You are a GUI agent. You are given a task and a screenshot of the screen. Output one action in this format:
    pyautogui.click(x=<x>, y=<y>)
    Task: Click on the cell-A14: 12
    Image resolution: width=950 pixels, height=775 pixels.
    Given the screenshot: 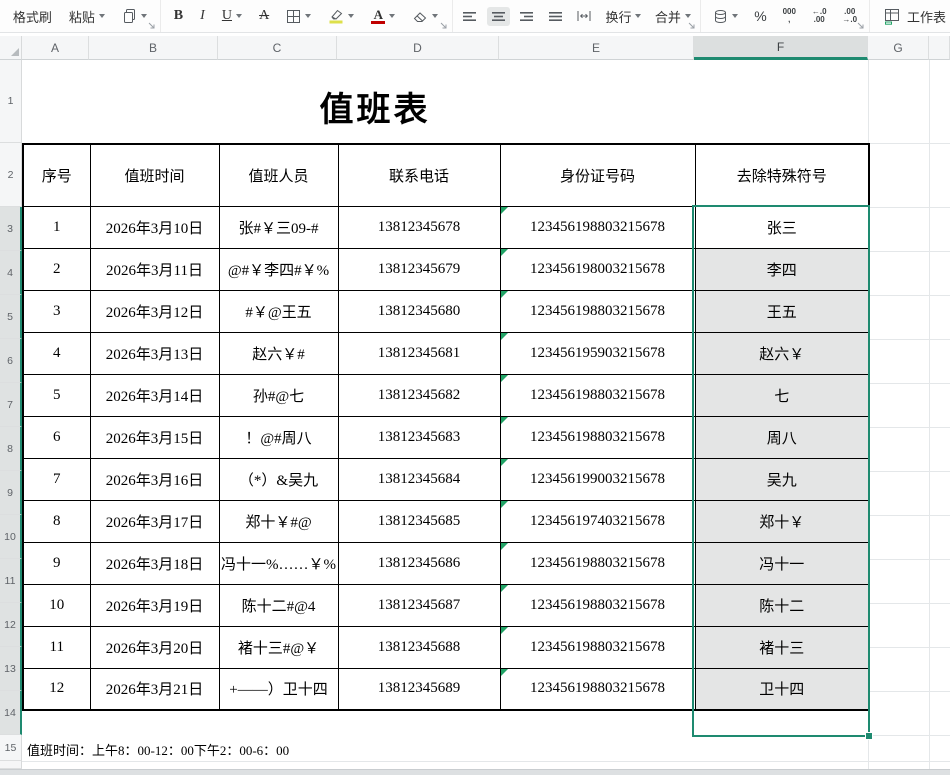 What is the action you would take?
    pyautogui.click(x=56, y=689)
    